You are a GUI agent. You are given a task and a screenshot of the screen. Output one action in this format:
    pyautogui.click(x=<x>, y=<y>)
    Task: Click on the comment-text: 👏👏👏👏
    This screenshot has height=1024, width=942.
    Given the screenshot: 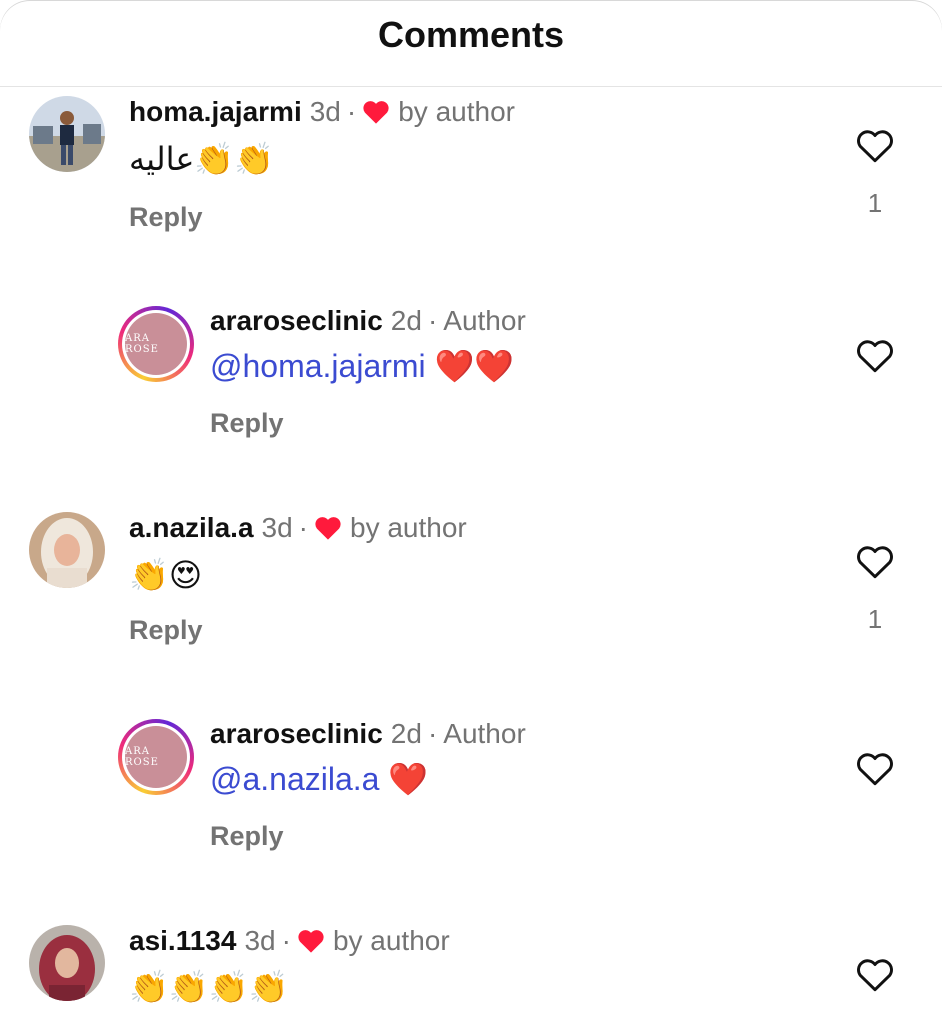 What is the action you would take?
    pyautogui.click(x=209, y=987)
    